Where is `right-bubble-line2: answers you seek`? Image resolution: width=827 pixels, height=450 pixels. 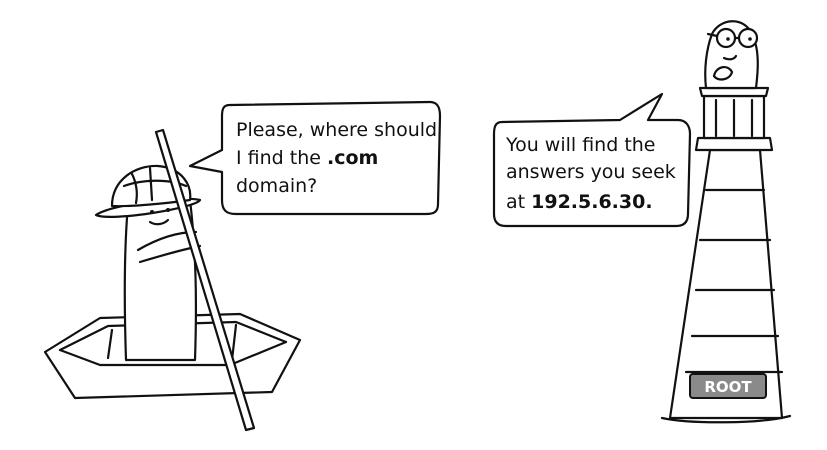
right-bubble-line2: answers you seek is located at coordinates (591, 172).